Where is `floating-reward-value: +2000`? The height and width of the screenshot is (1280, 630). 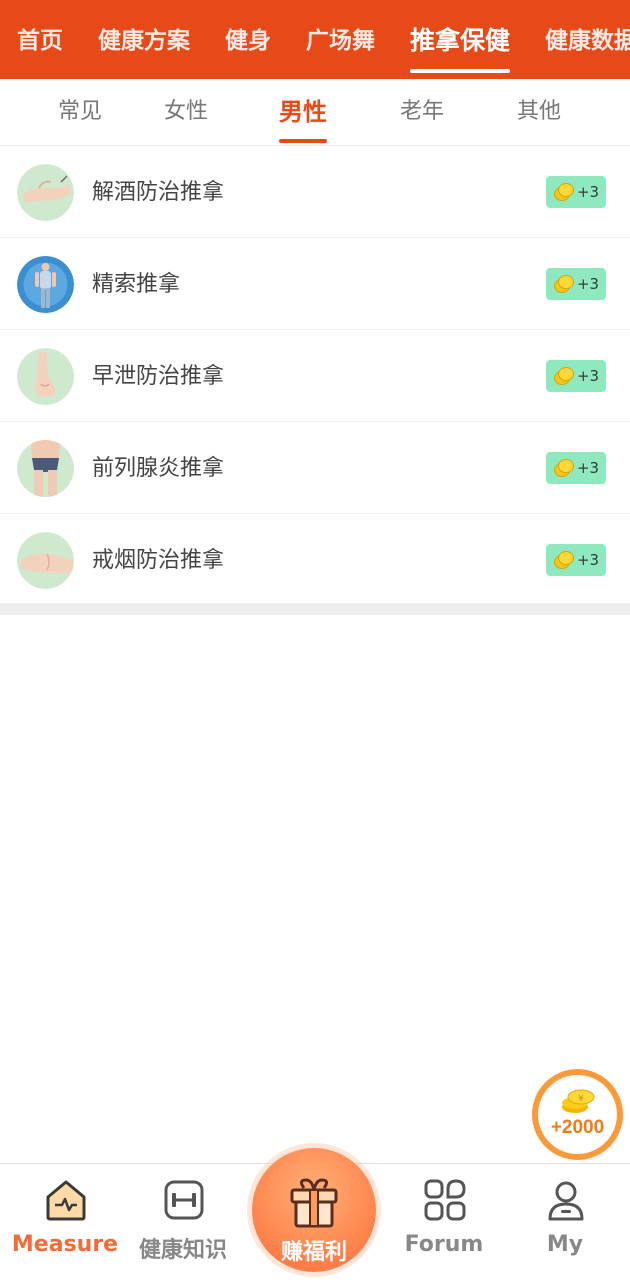
floating-reward-value: +2000 is located at coordinates (577, 1127).